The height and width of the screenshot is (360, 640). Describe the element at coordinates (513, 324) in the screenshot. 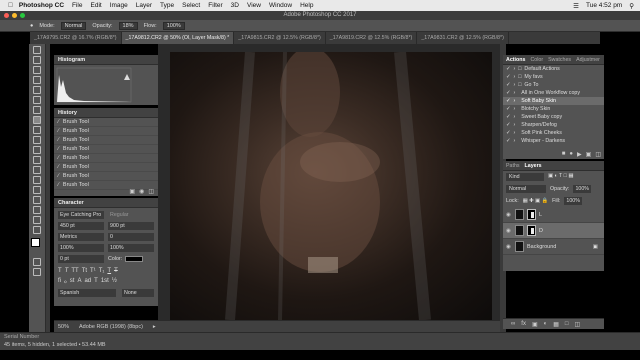

I see `link-layers-icon: ∞` at that location.